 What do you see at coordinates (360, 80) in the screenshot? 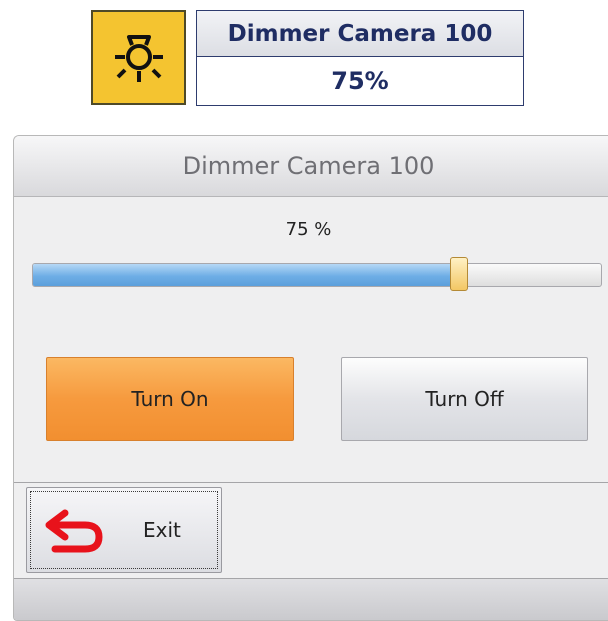
I see `widget-level-value: 75%` at bounding box center [360, 80].